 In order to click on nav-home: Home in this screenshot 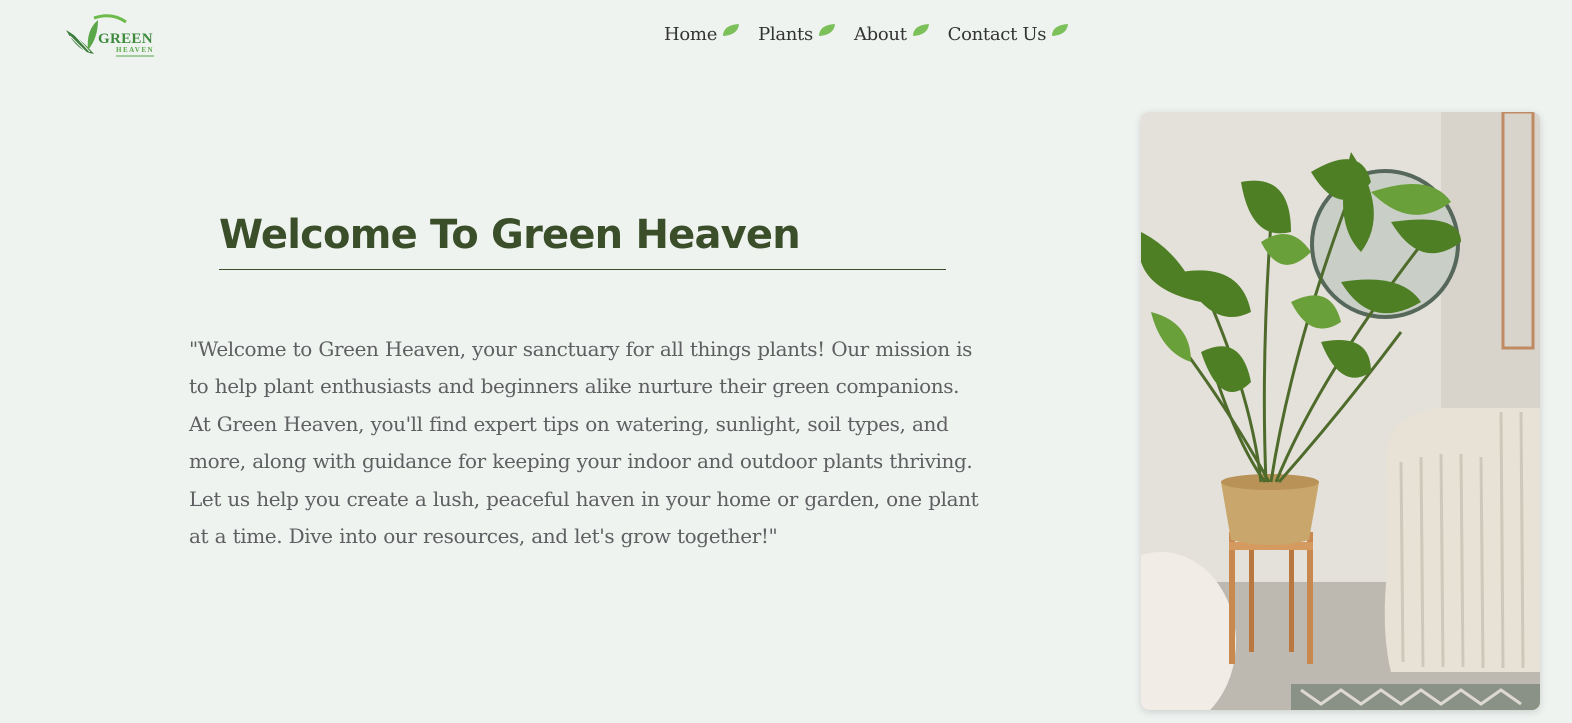, I will do `click(702, 35)`.